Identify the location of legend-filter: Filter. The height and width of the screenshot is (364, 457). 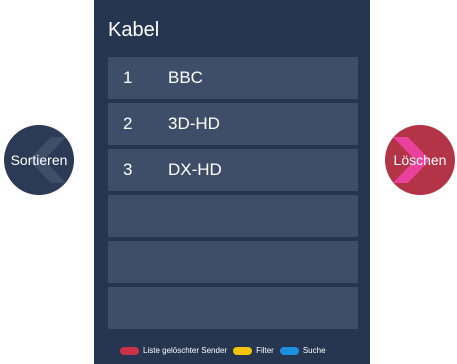
(253, 350).